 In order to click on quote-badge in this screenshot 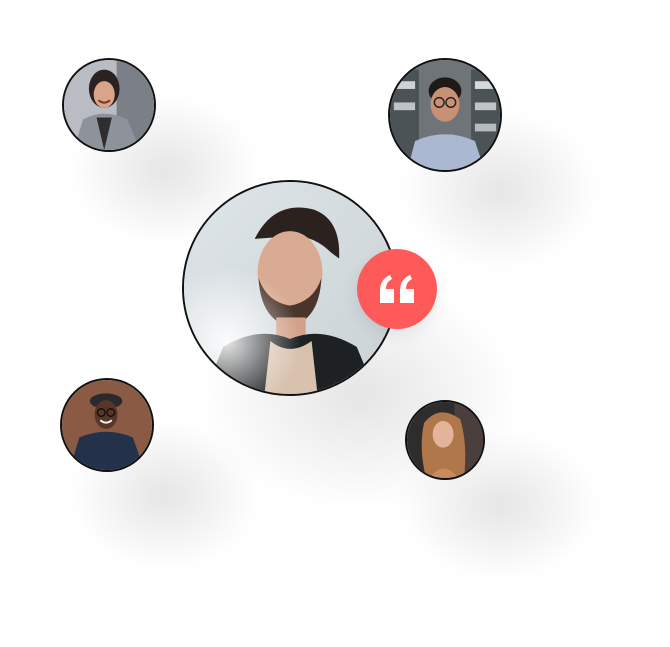, I will do `click(397, 289)`.